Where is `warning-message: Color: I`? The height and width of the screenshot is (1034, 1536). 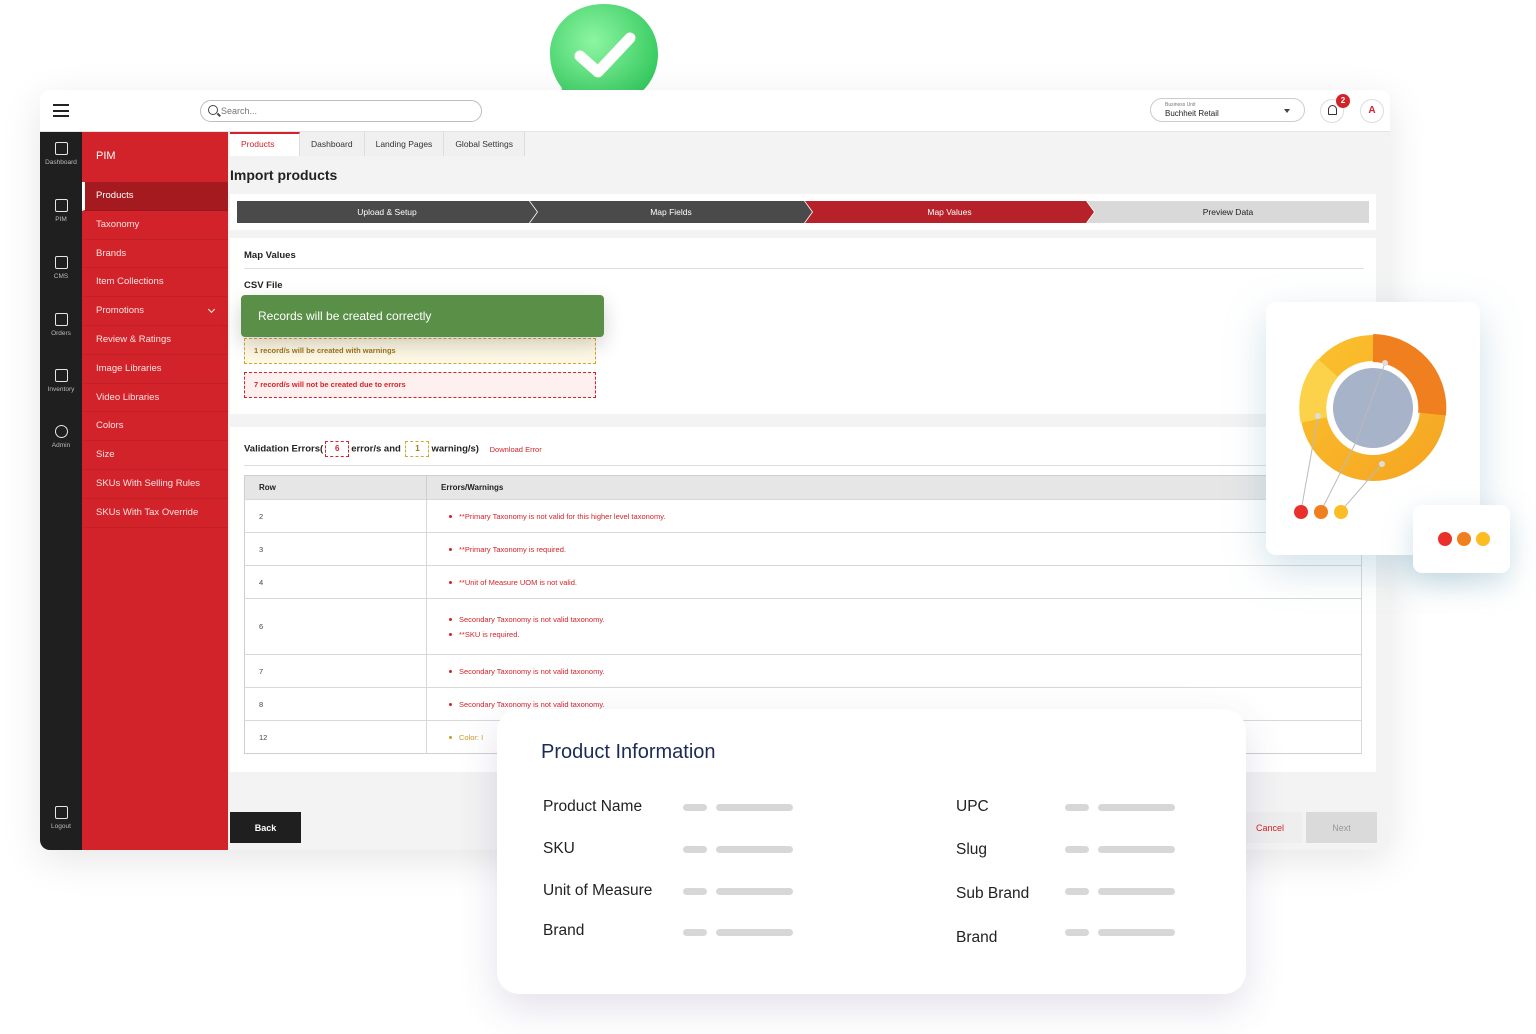 warning-message: Color: I is located at coordinates (471, 737).